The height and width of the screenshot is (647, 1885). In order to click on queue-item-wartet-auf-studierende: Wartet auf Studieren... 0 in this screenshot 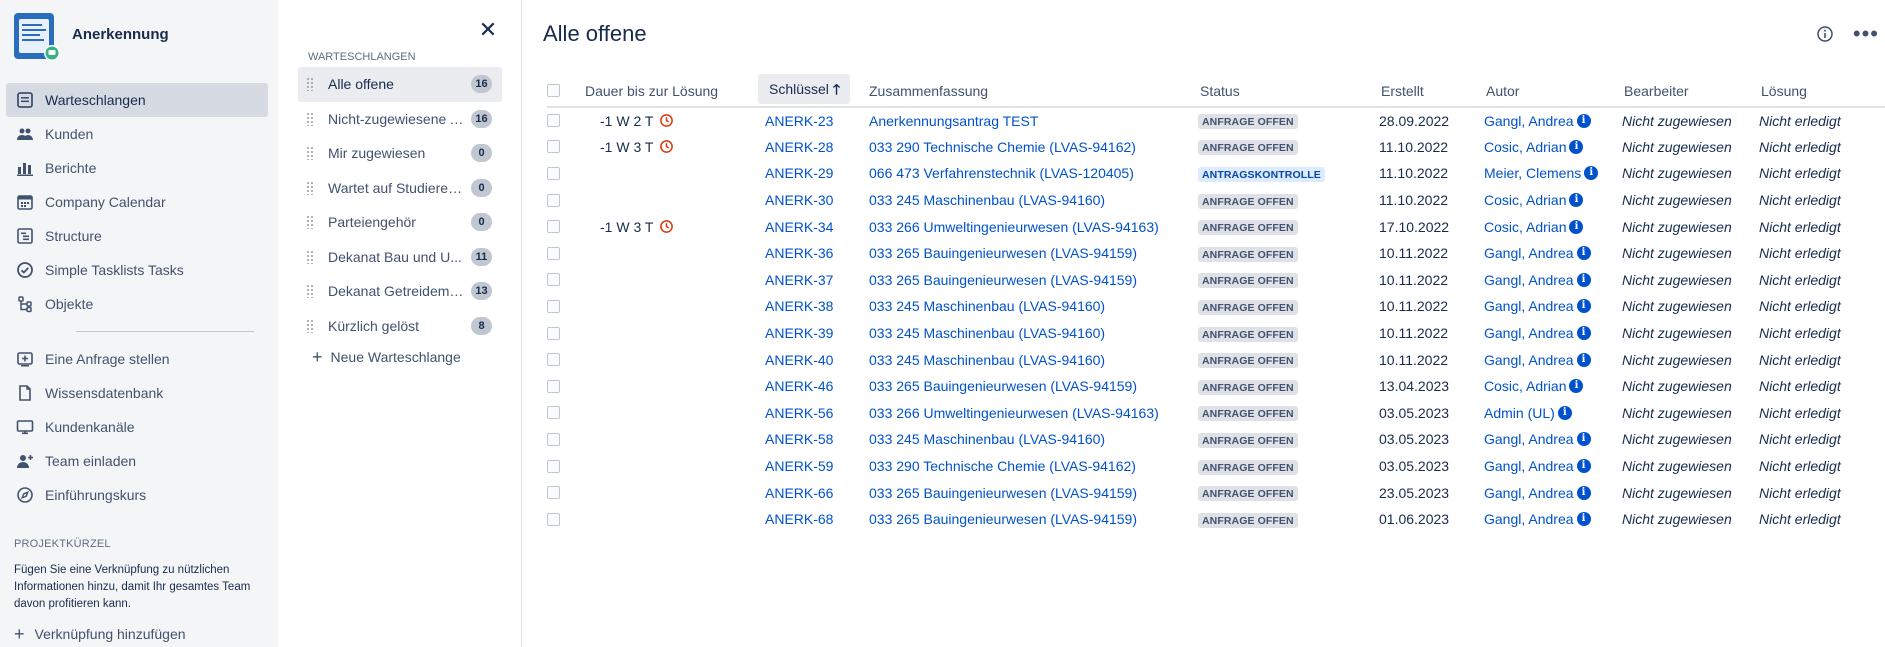, I will do `click(400, 188)`.